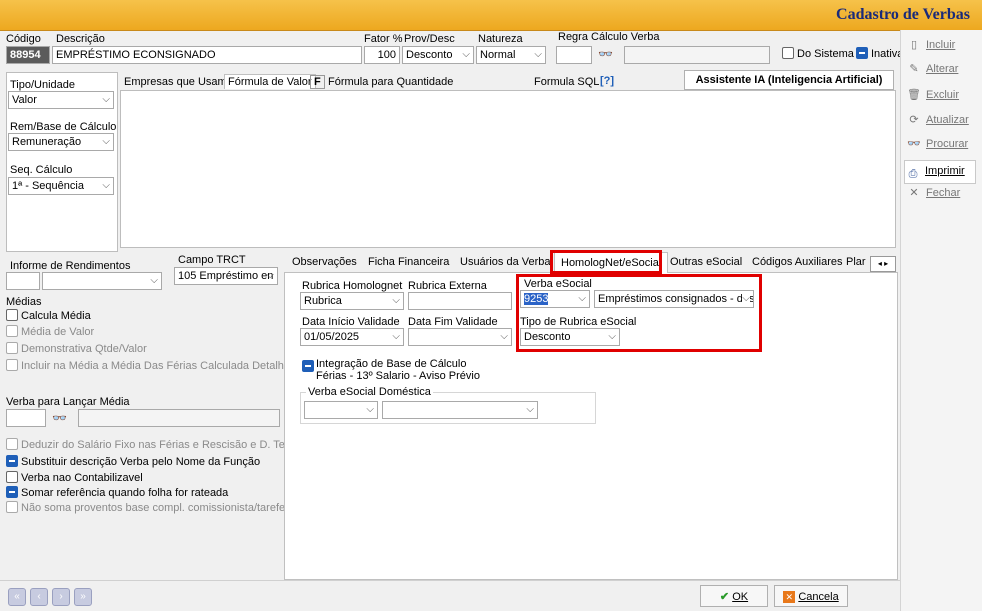 This screenshot has height=611, width=982. I want to click on seq-select: 1ª - Sequência ⌵, so click(61, 186).